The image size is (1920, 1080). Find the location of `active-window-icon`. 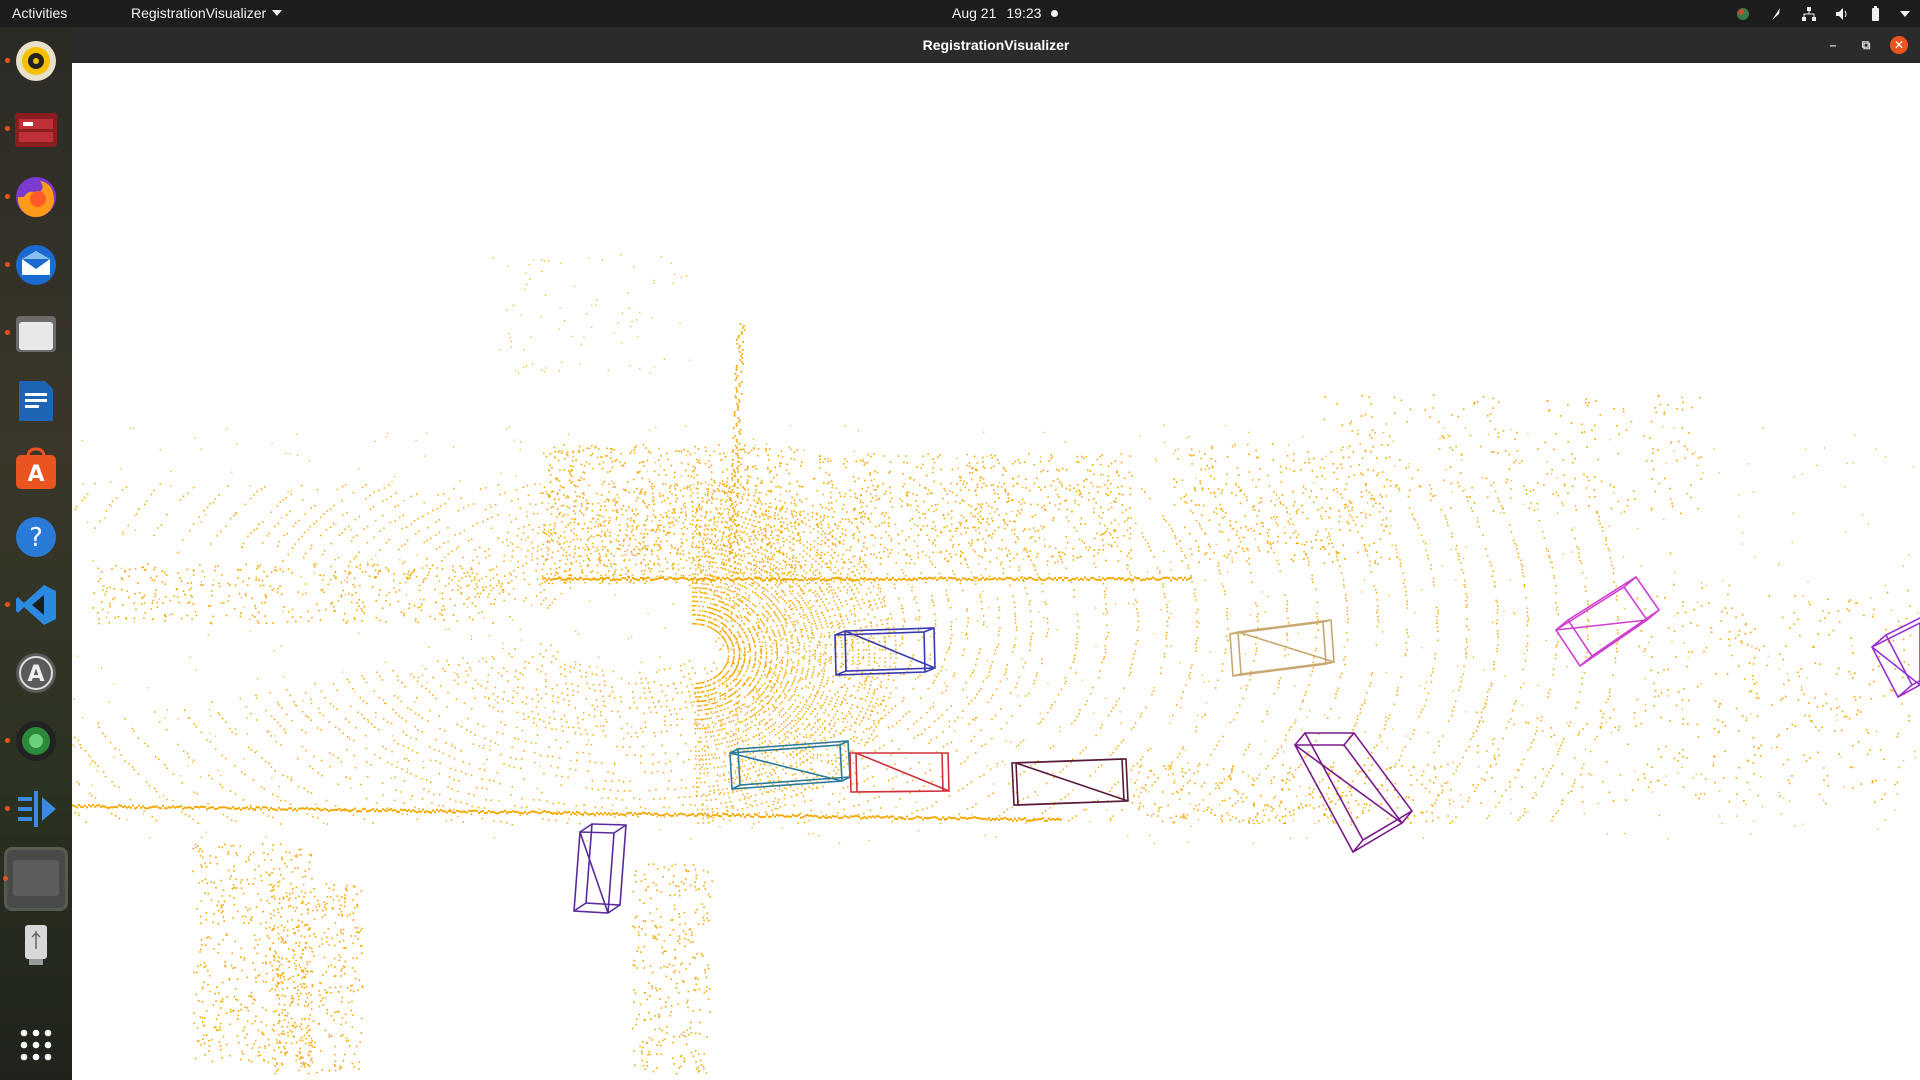

active-window-icon is located at coordinates (36, 879).